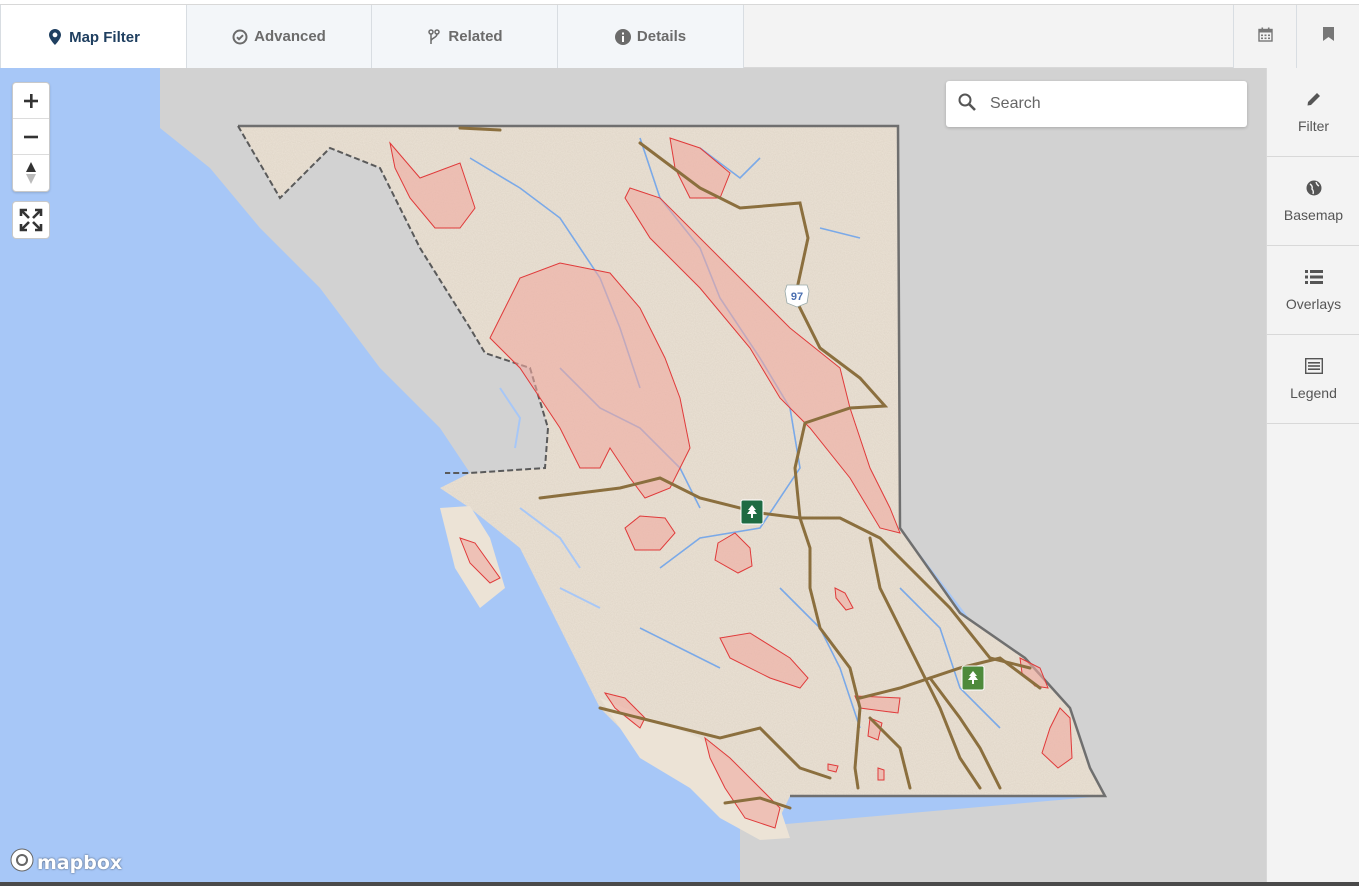 The image size is (1359, 886). I want to click on bottom-strip, so click(679, 884).